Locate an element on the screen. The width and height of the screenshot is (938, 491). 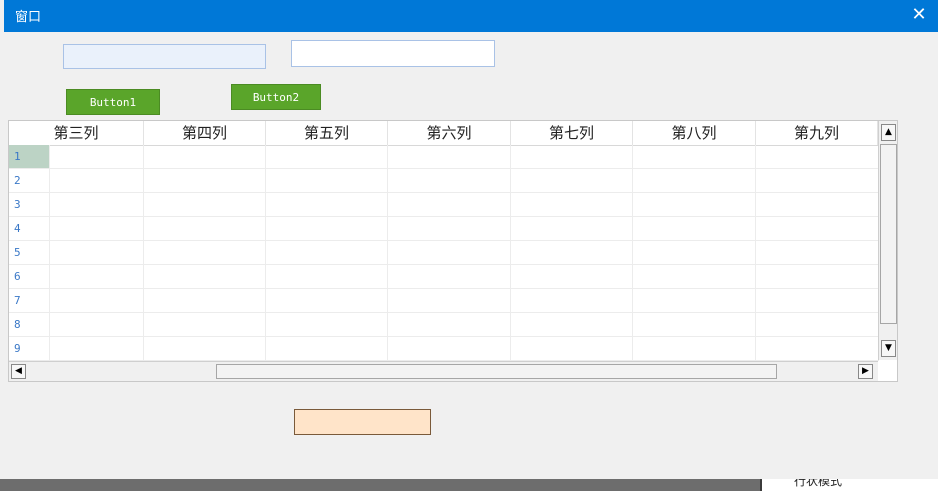
window-title: 窗口 is located at coordinates (28, 17).